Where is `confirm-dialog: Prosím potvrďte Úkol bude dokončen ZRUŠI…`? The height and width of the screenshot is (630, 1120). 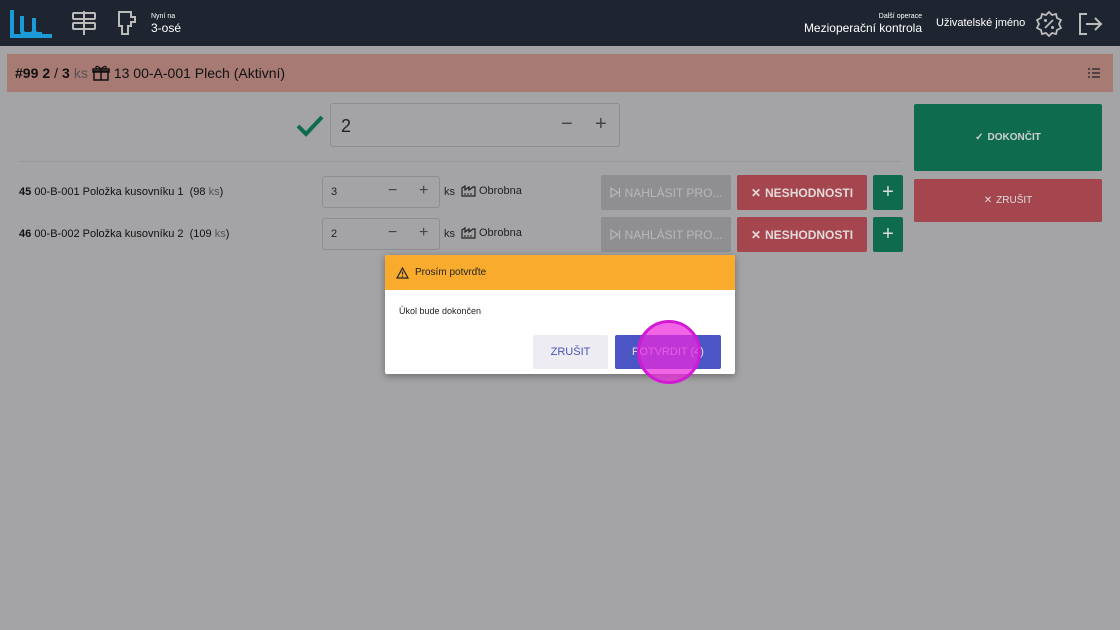 confirm-dialog: Prosím potvrďte Úkol bude dokončen ZRUŠI… is located at coordinates (560, 314).